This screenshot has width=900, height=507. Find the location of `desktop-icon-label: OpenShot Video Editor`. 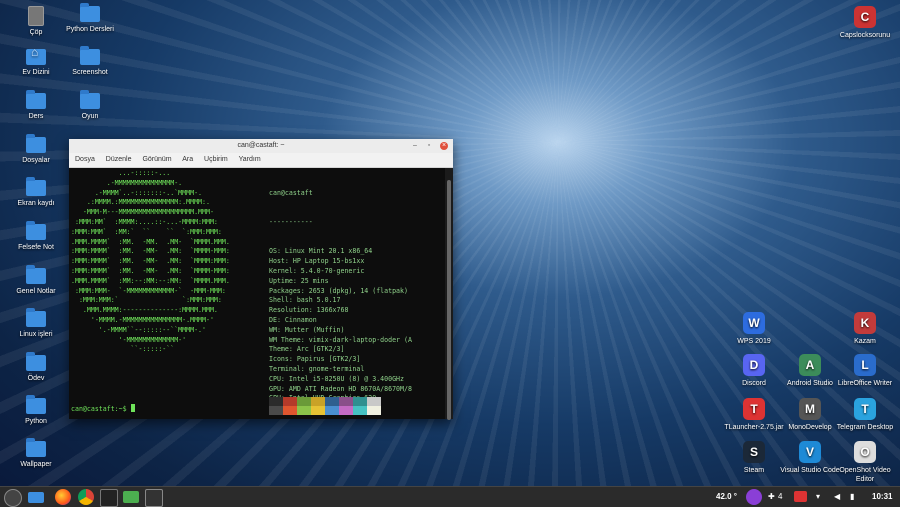

desktop-icon-label: OpenShot Video Editor is located at coordinates (865, 475).